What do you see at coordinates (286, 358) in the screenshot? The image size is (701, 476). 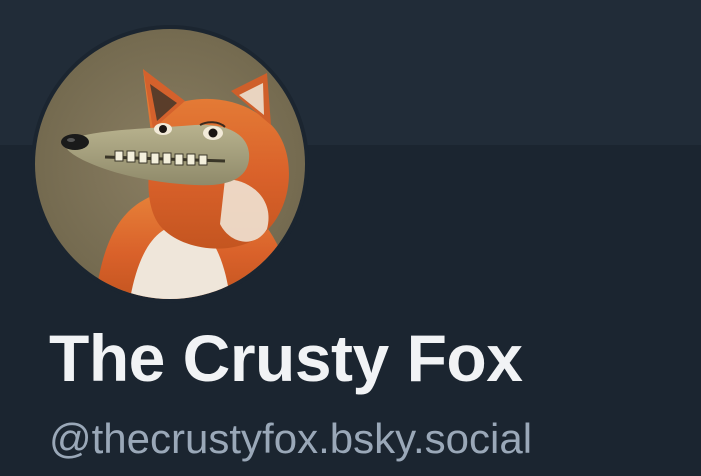 I see `profile-display-name: The Crusty Fox` at bounding box center [286, 358].